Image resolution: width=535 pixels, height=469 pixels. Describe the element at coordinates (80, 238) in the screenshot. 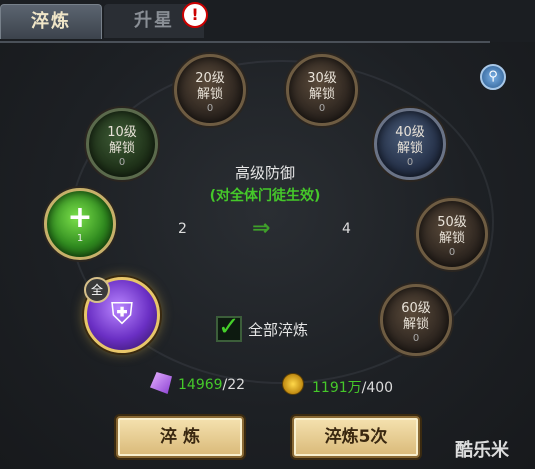

I see `node-count: 1` at that location.